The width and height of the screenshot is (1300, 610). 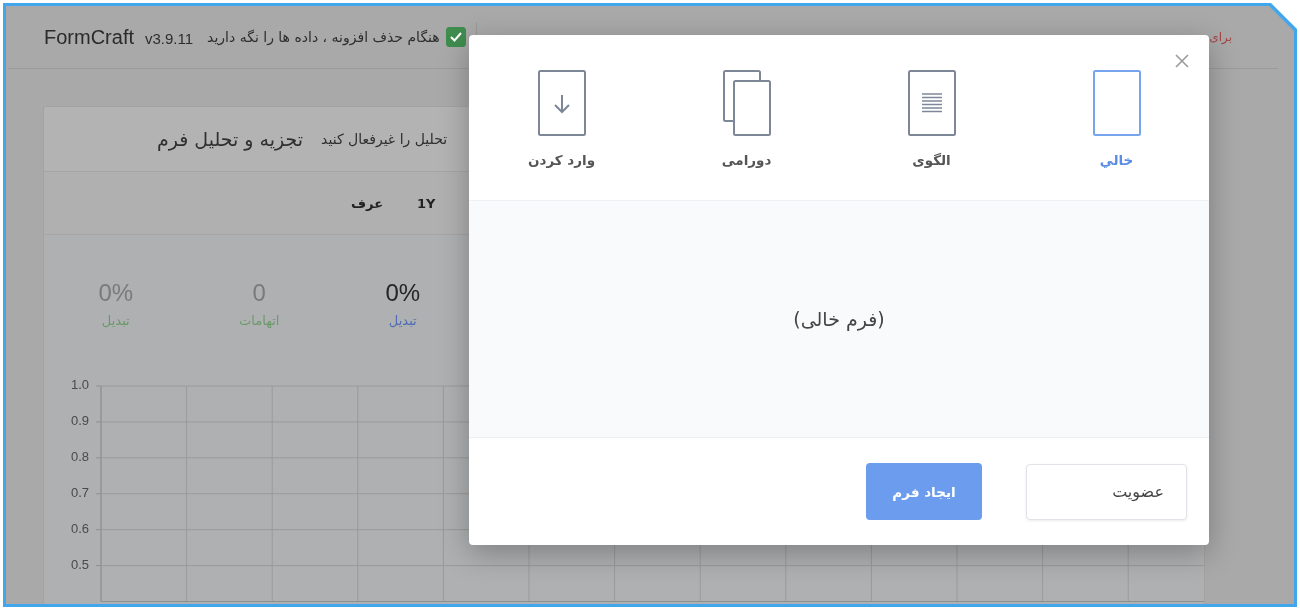 I want to click on blank-page-icon, so click(x=1116, y=103).